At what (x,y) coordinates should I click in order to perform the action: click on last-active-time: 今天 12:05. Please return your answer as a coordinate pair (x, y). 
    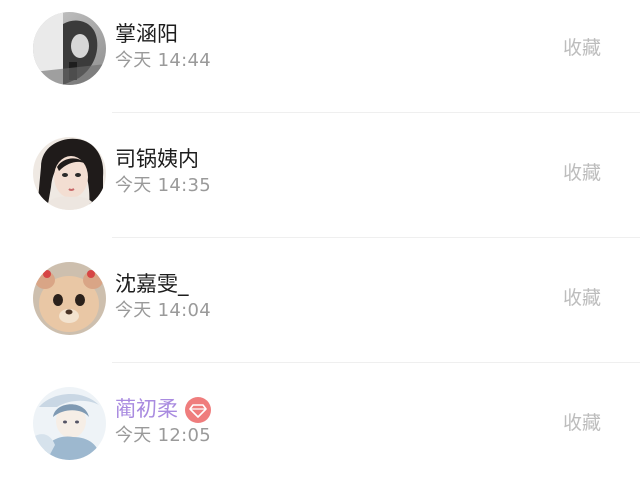
    Looking at the image, I should click on (163, 435).